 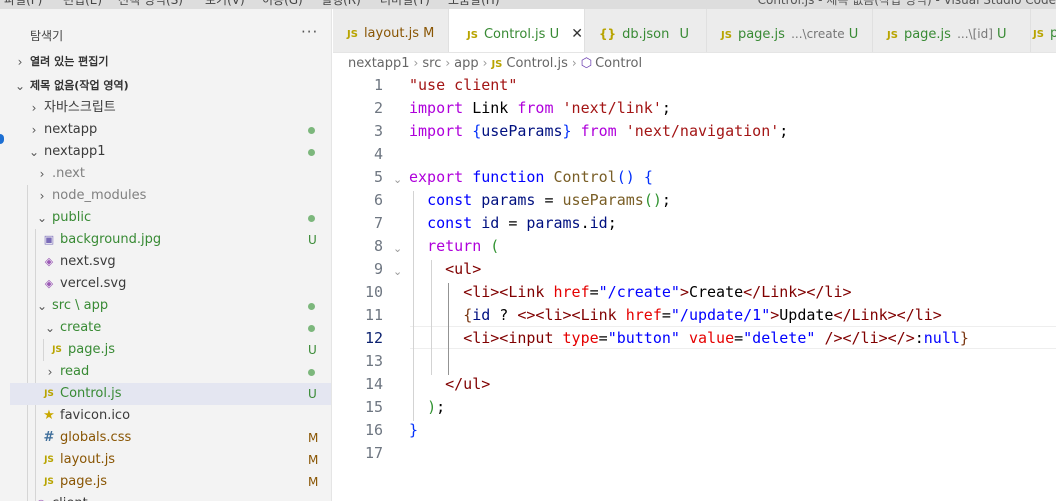 What do you see at coordinates (513, 223) in the screenshot?
I see `code-line: const id = params.id;` at bounding box center [513, 223].